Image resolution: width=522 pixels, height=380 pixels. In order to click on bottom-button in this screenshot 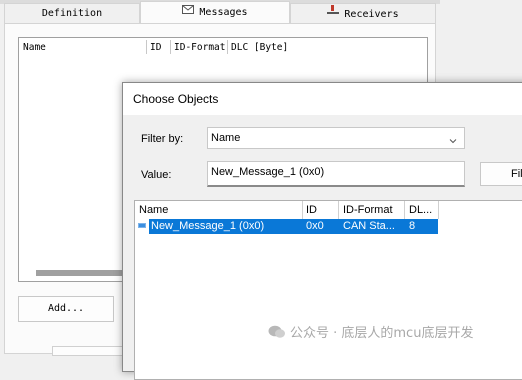, I will do `click(90, 351)`.